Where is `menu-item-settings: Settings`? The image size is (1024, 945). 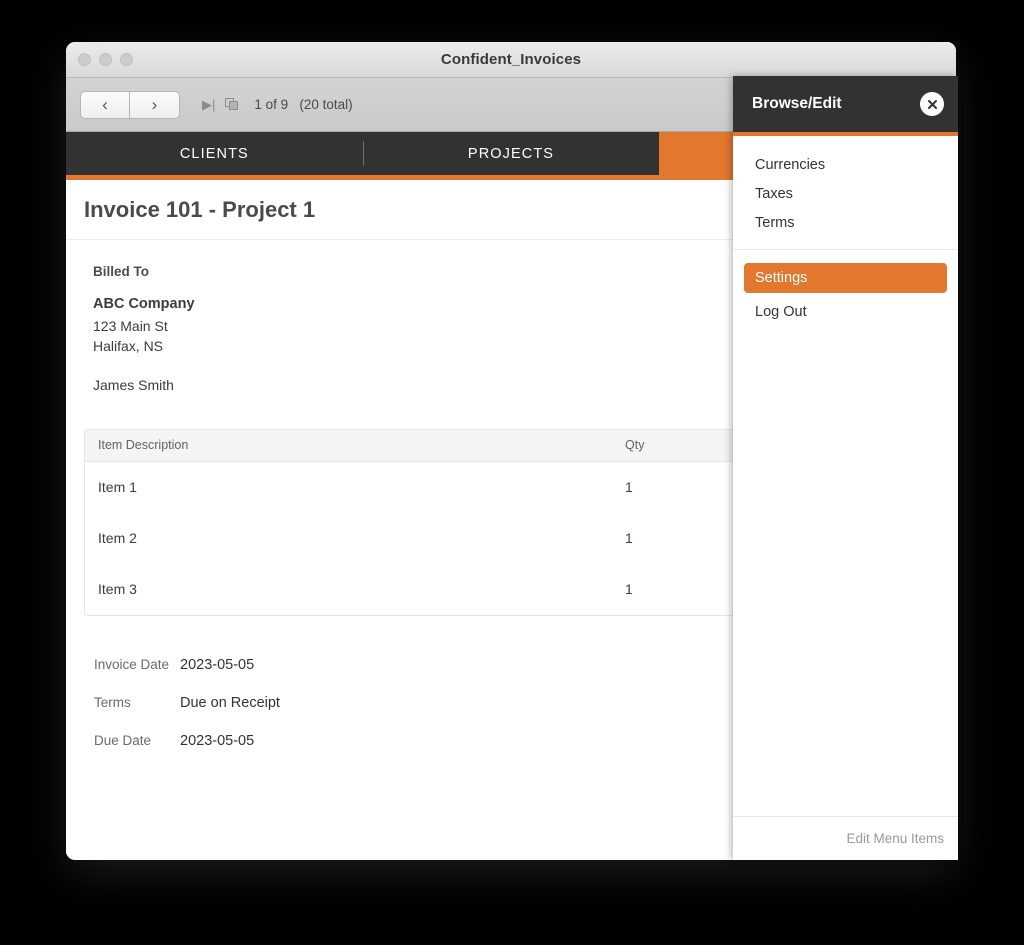 menu-item-settings: Settings is located at coordinates (845, 278).